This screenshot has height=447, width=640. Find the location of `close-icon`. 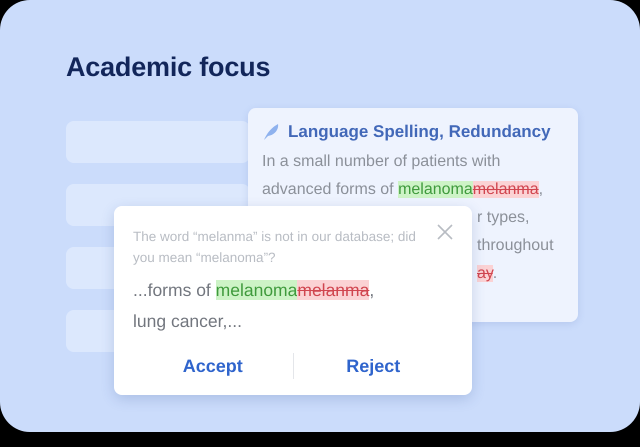

close-icon is located at coordinates (445, 232).